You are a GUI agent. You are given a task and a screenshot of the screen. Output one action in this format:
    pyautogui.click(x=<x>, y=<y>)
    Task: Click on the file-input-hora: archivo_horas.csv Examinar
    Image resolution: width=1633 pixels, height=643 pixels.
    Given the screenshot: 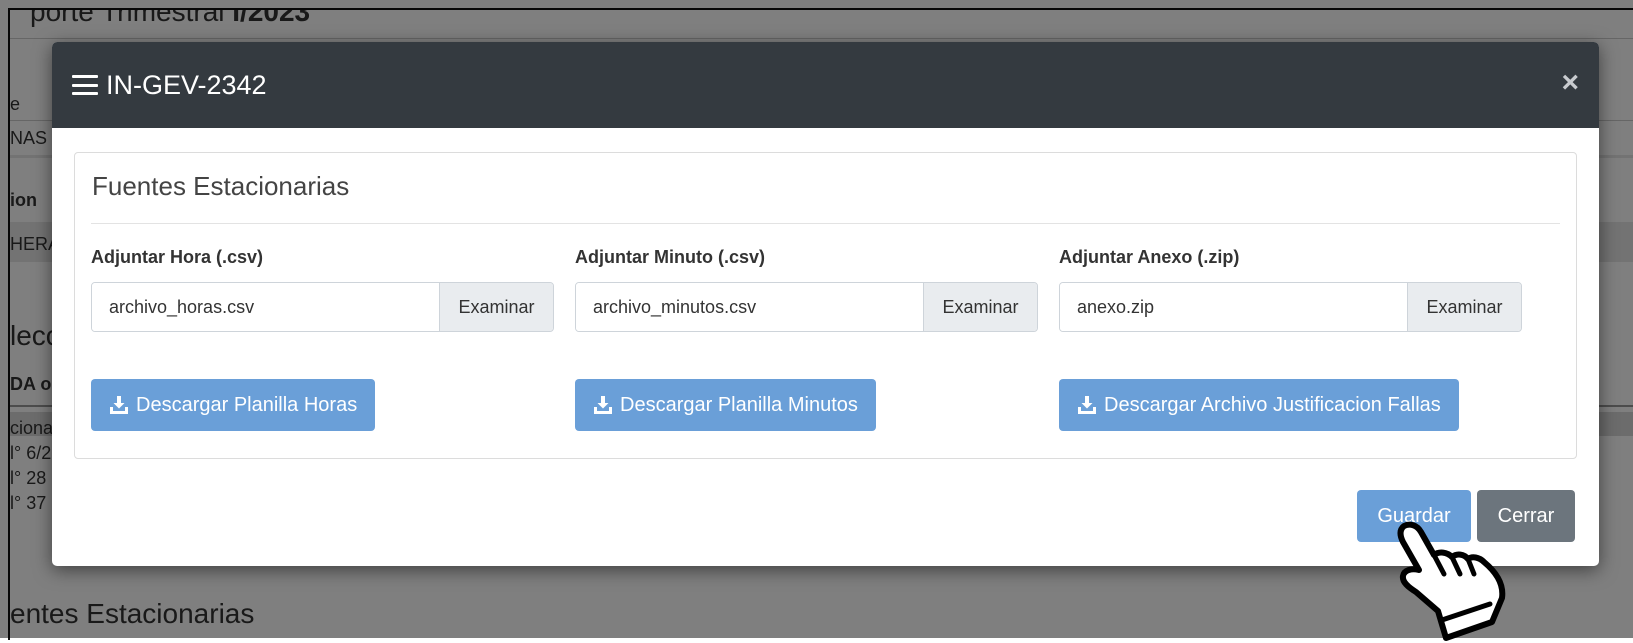 What is the action you would take?
    pyautogui.click(x=322, y=307)
    